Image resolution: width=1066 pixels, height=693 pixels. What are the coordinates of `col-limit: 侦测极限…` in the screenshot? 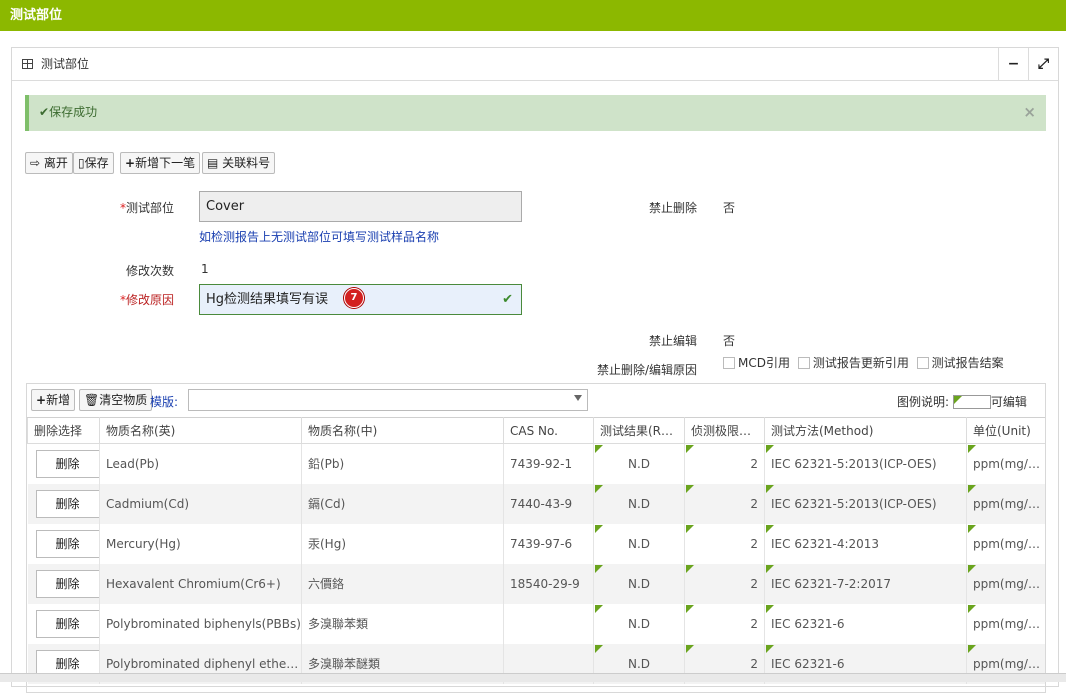 It's located at (724, 430).